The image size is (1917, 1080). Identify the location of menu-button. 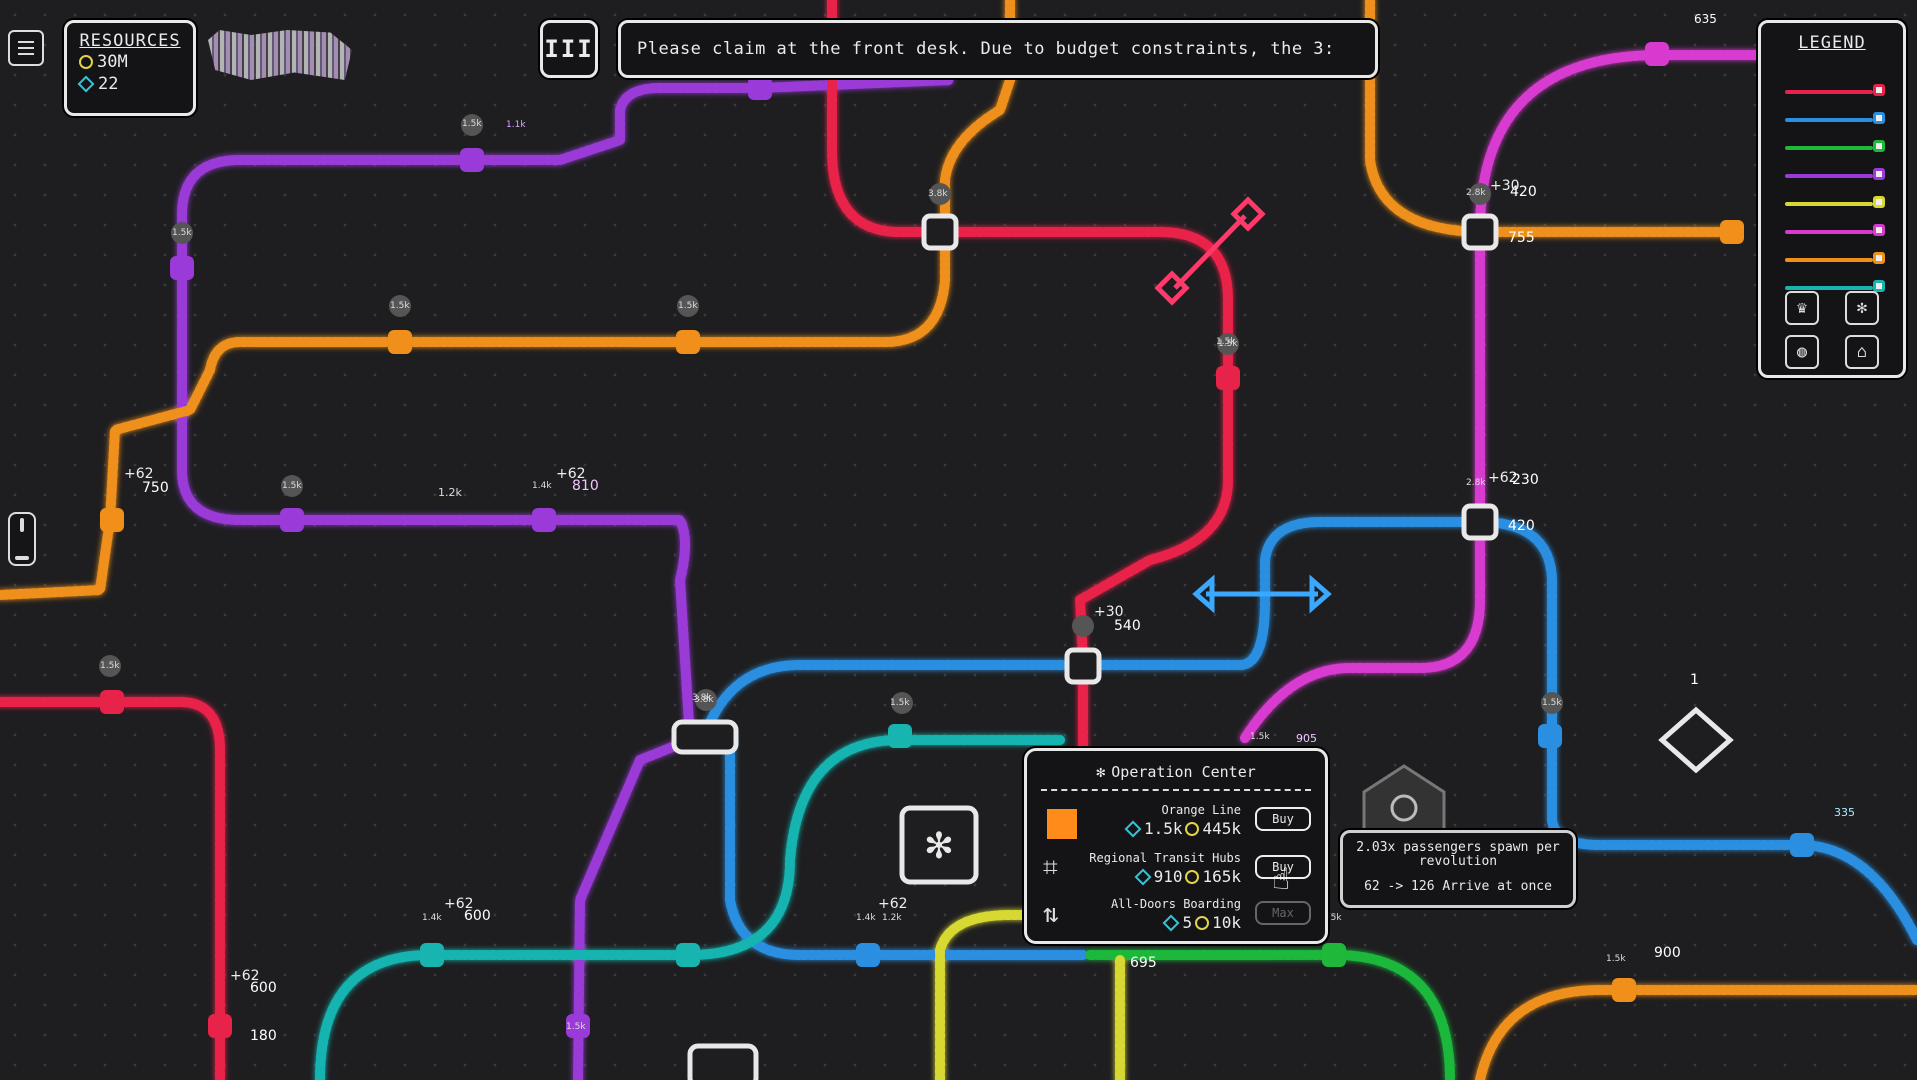
(26, 48).